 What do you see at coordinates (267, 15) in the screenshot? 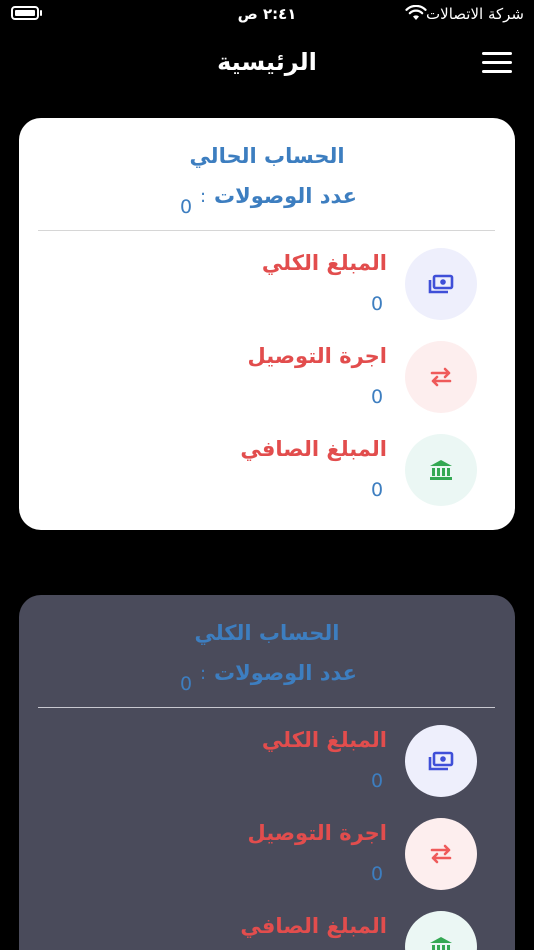
I see `status-bar: ٢:٤١ ص شركة الاتصالات` at bounding box center [267, 15].